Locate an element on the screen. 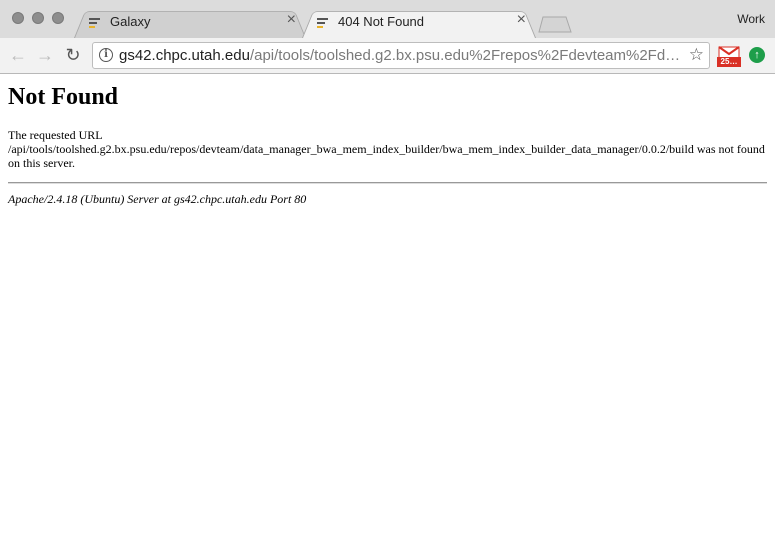 This screenshot has width=775, height=542. tab-title: Galaxy is located at coordinates (130, 21).